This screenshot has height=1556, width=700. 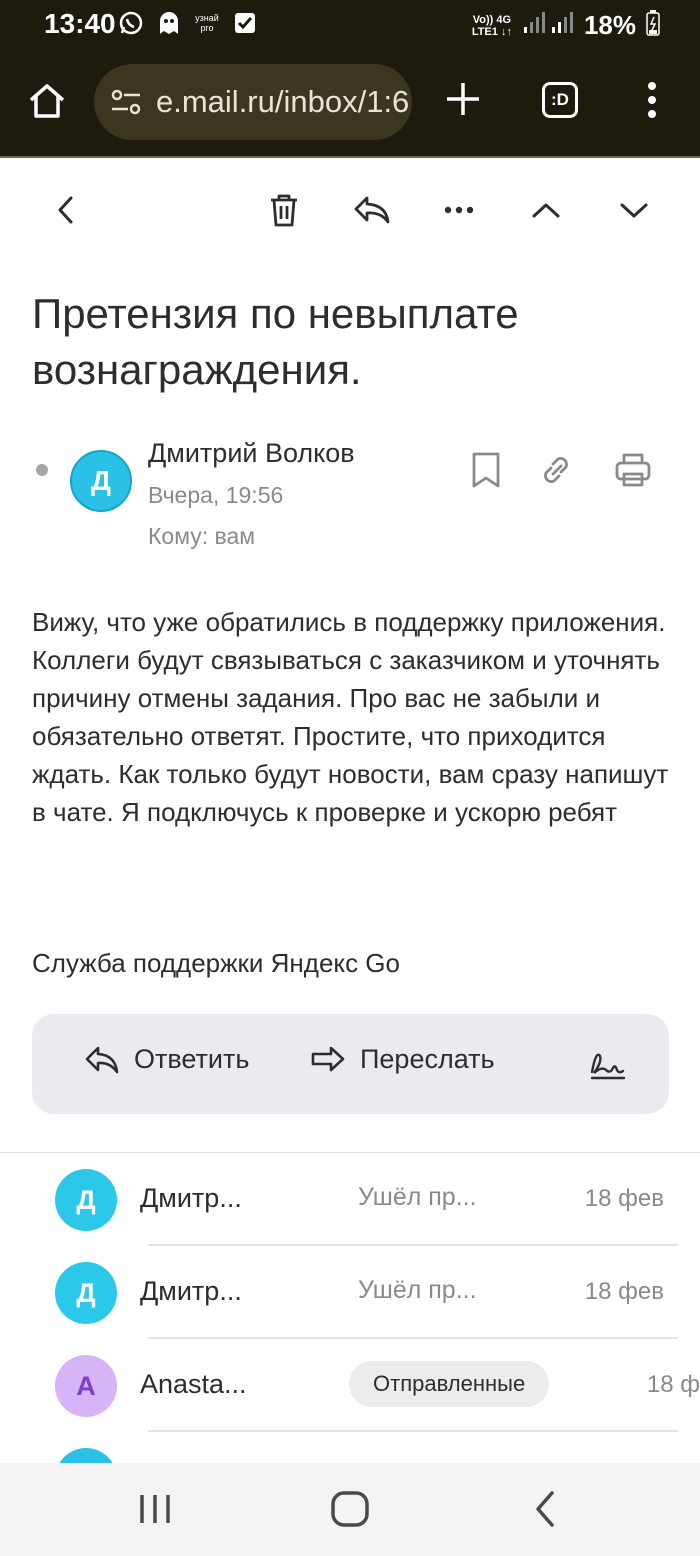 I want to click on signal-icon, so click(x=548, y=25).